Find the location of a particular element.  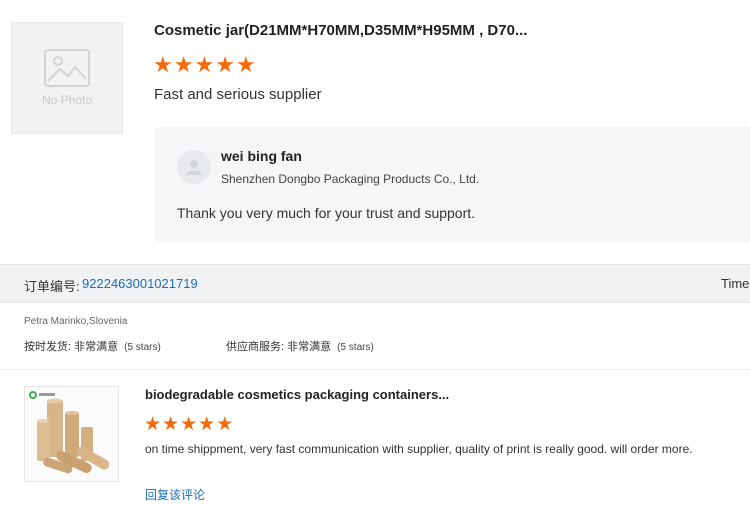

divider is located at coordinates (375, 369).